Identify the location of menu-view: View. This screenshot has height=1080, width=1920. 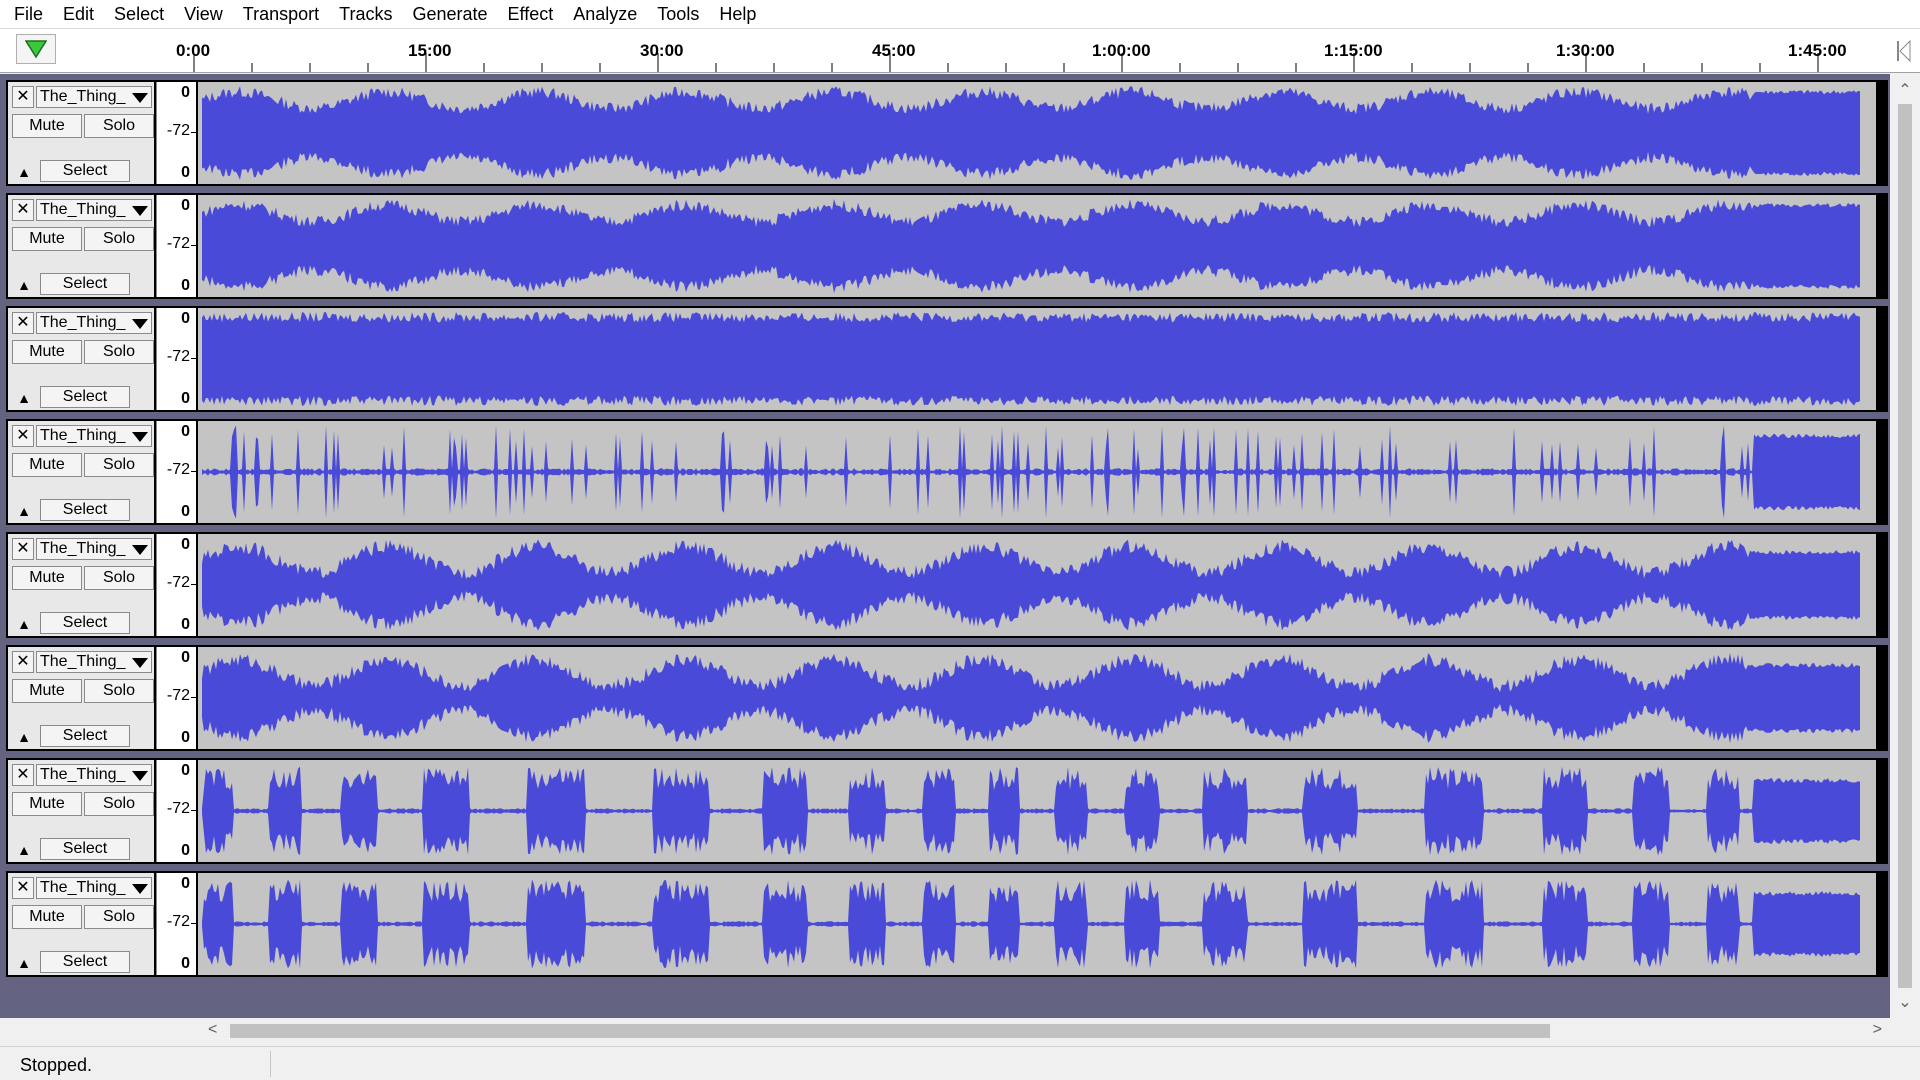
(203, 14).